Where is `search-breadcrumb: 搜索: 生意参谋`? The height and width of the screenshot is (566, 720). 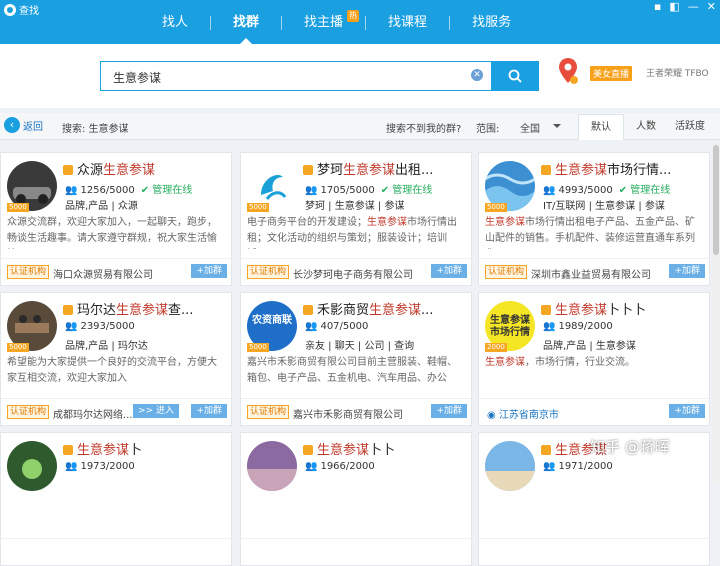
search-breadcrumb: 搜索: 生意参谋 is located at coordinates (95, 129).